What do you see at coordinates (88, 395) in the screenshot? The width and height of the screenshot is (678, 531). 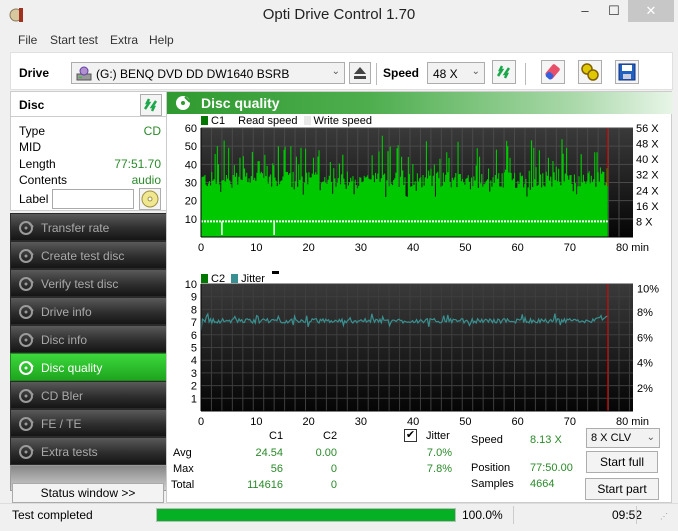 I see `nav-item-cd-bler: CD Bler` at bounding box center [88, 395].